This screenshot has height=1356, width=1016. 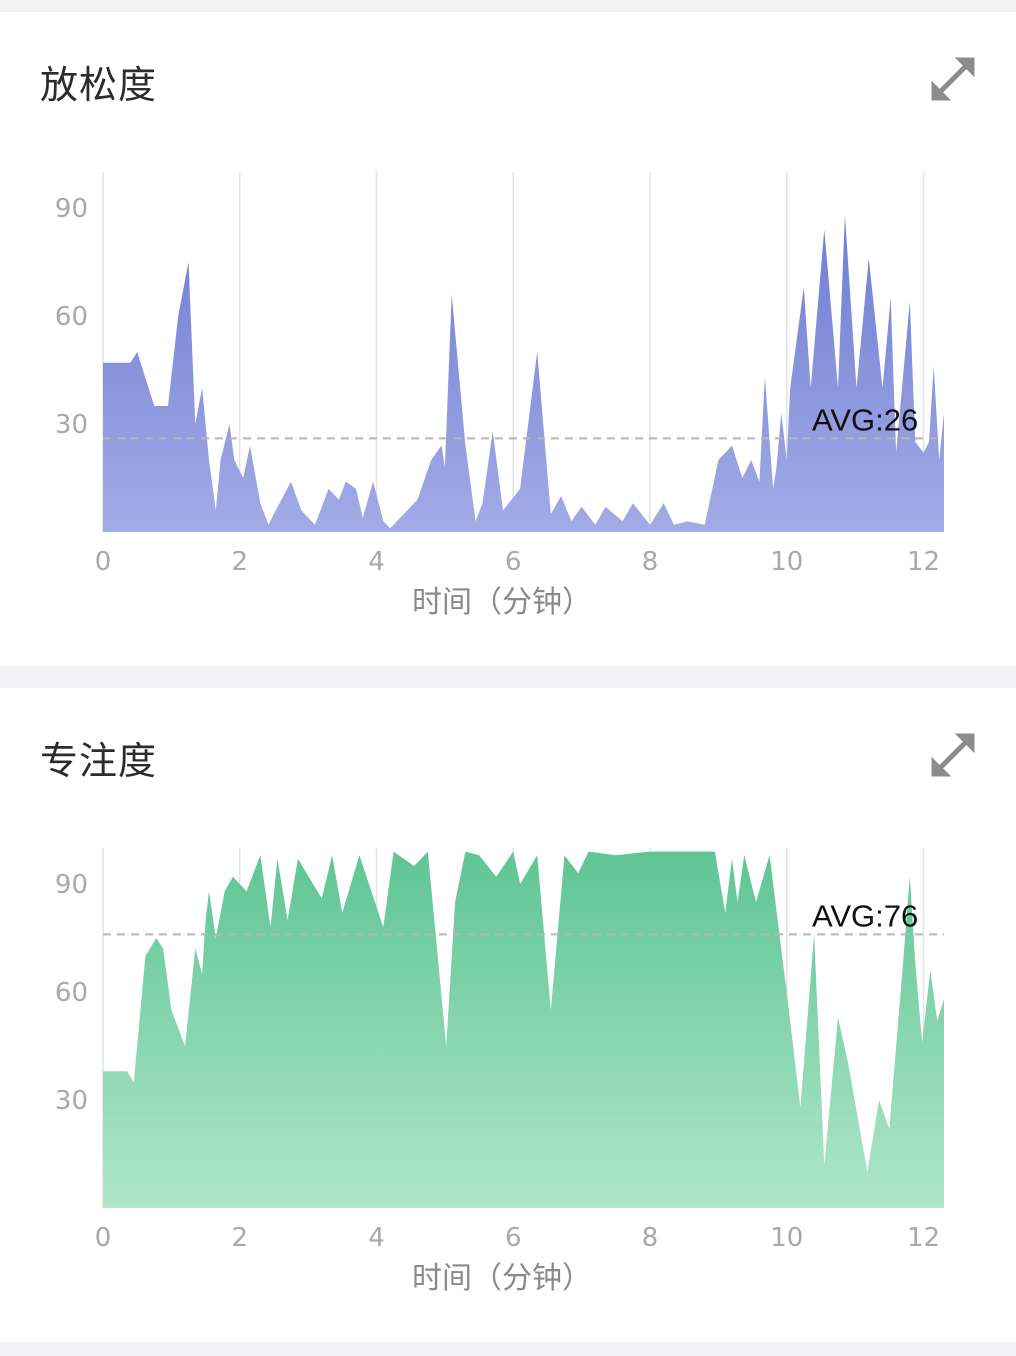 I want to click on average-label: AVG:76, so click(x=865, y=915).